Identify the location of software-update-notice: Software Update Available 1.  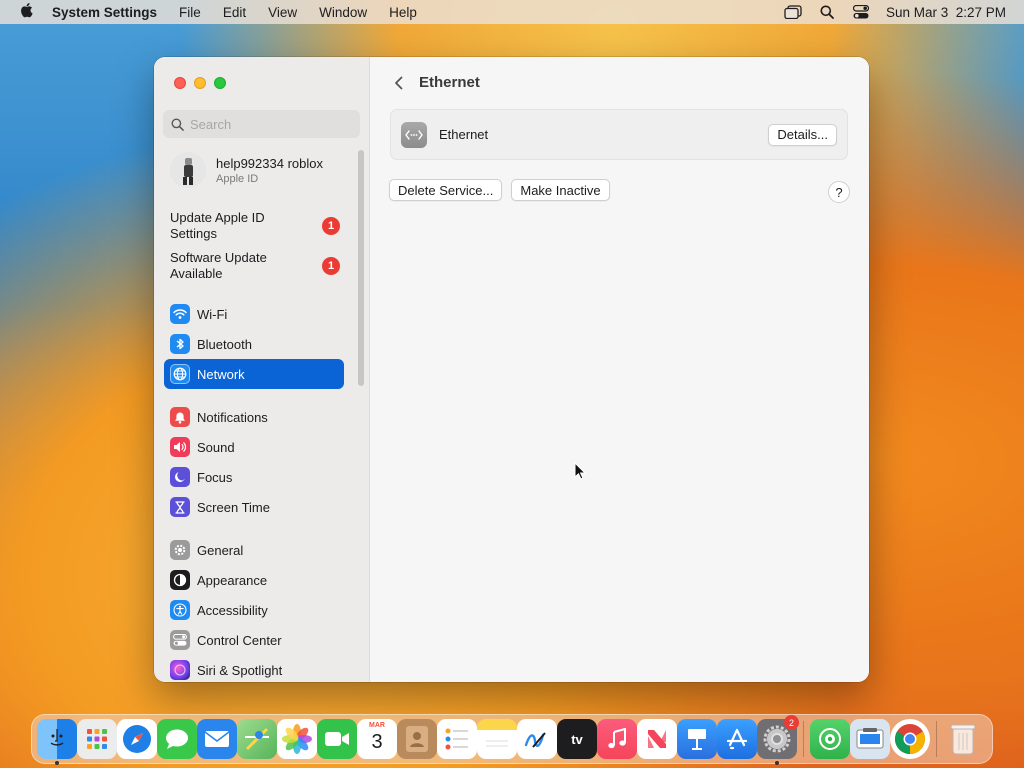
(255, 266).